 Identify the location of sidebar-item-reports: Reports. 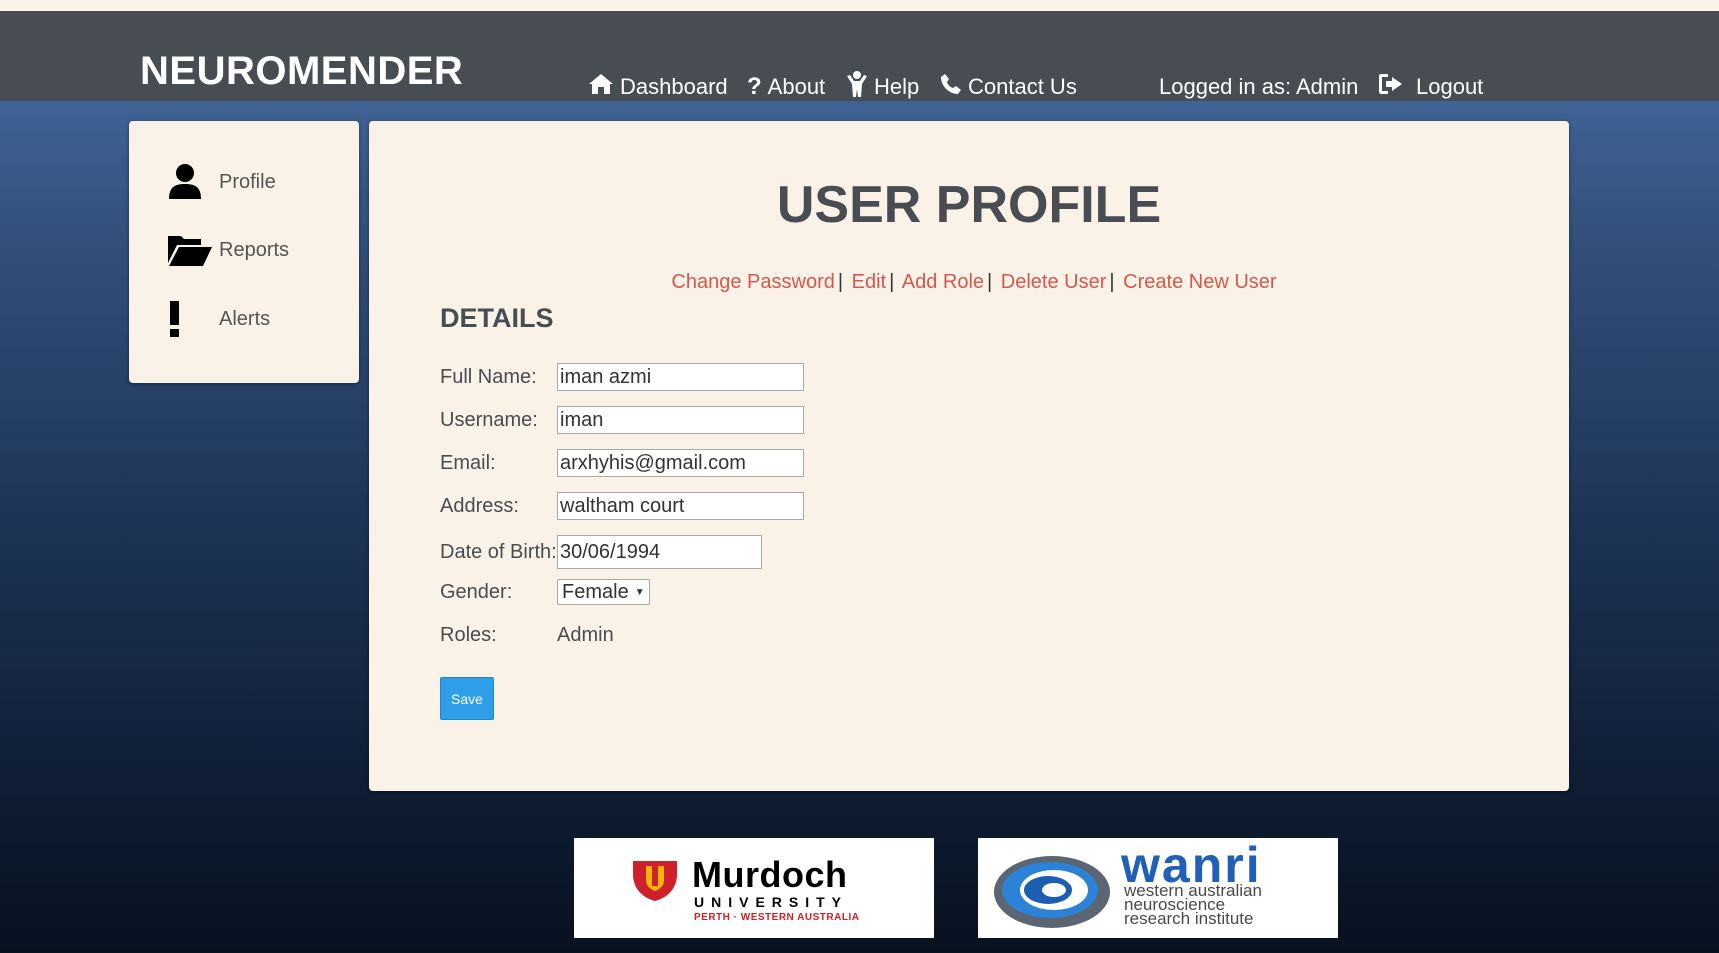
(228, 250).